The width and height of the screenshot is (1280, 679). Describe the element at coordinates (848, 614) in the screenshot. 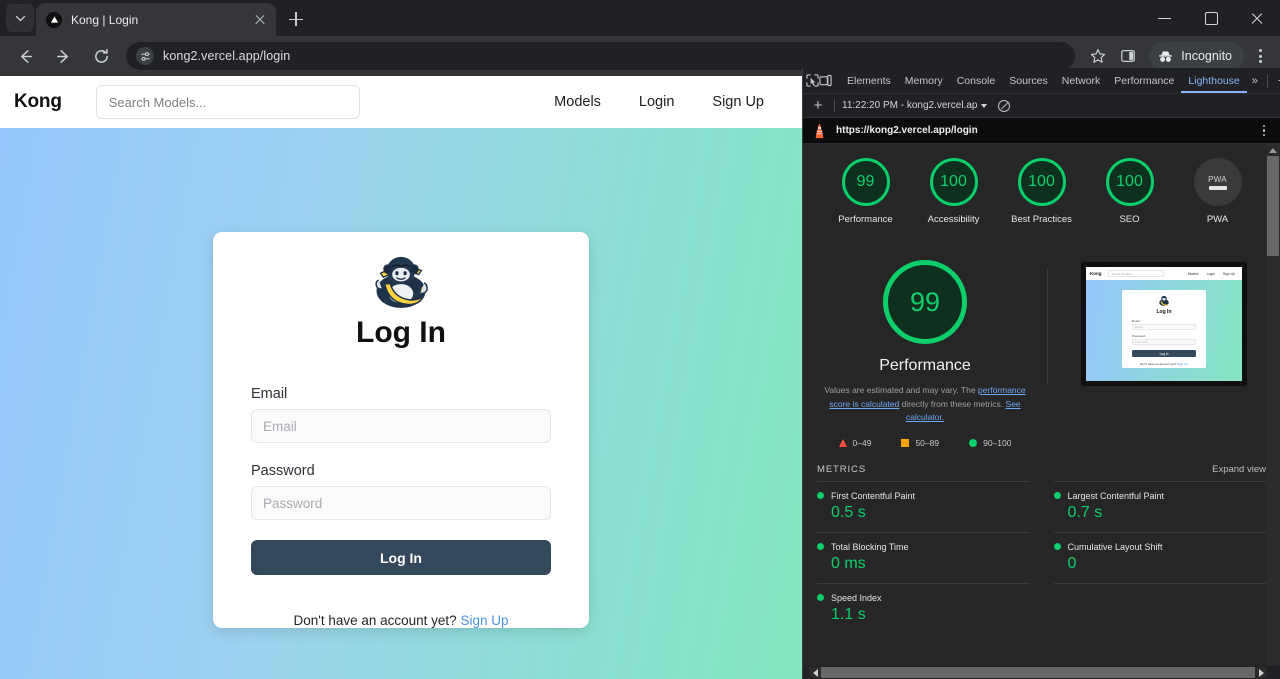

I see `metric-value: 1.1 s` at that location.